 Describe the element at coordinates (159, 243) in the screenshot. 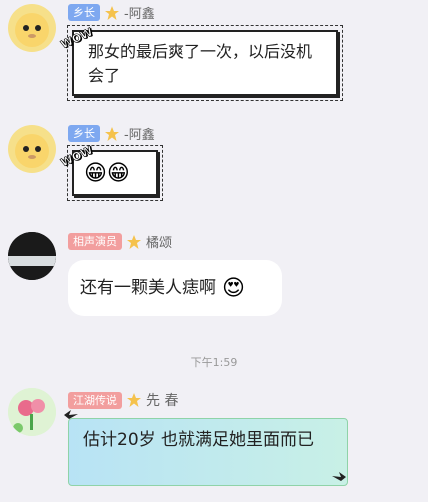

I see `sender-name: 橘颂` at that location.